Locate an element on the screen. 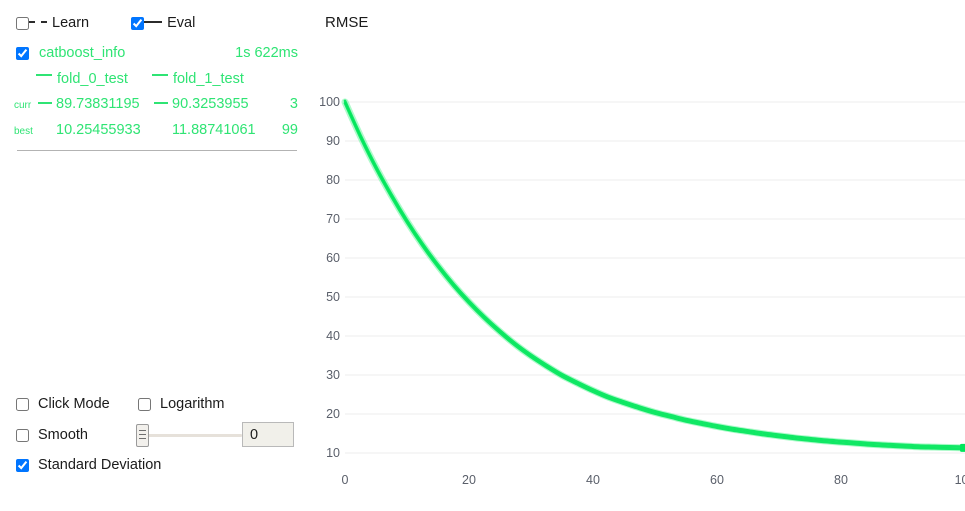  y-axis-tick-labels: 10 20 30 40 50 60 70 80 90 100 is located at coordinates (329, 277).